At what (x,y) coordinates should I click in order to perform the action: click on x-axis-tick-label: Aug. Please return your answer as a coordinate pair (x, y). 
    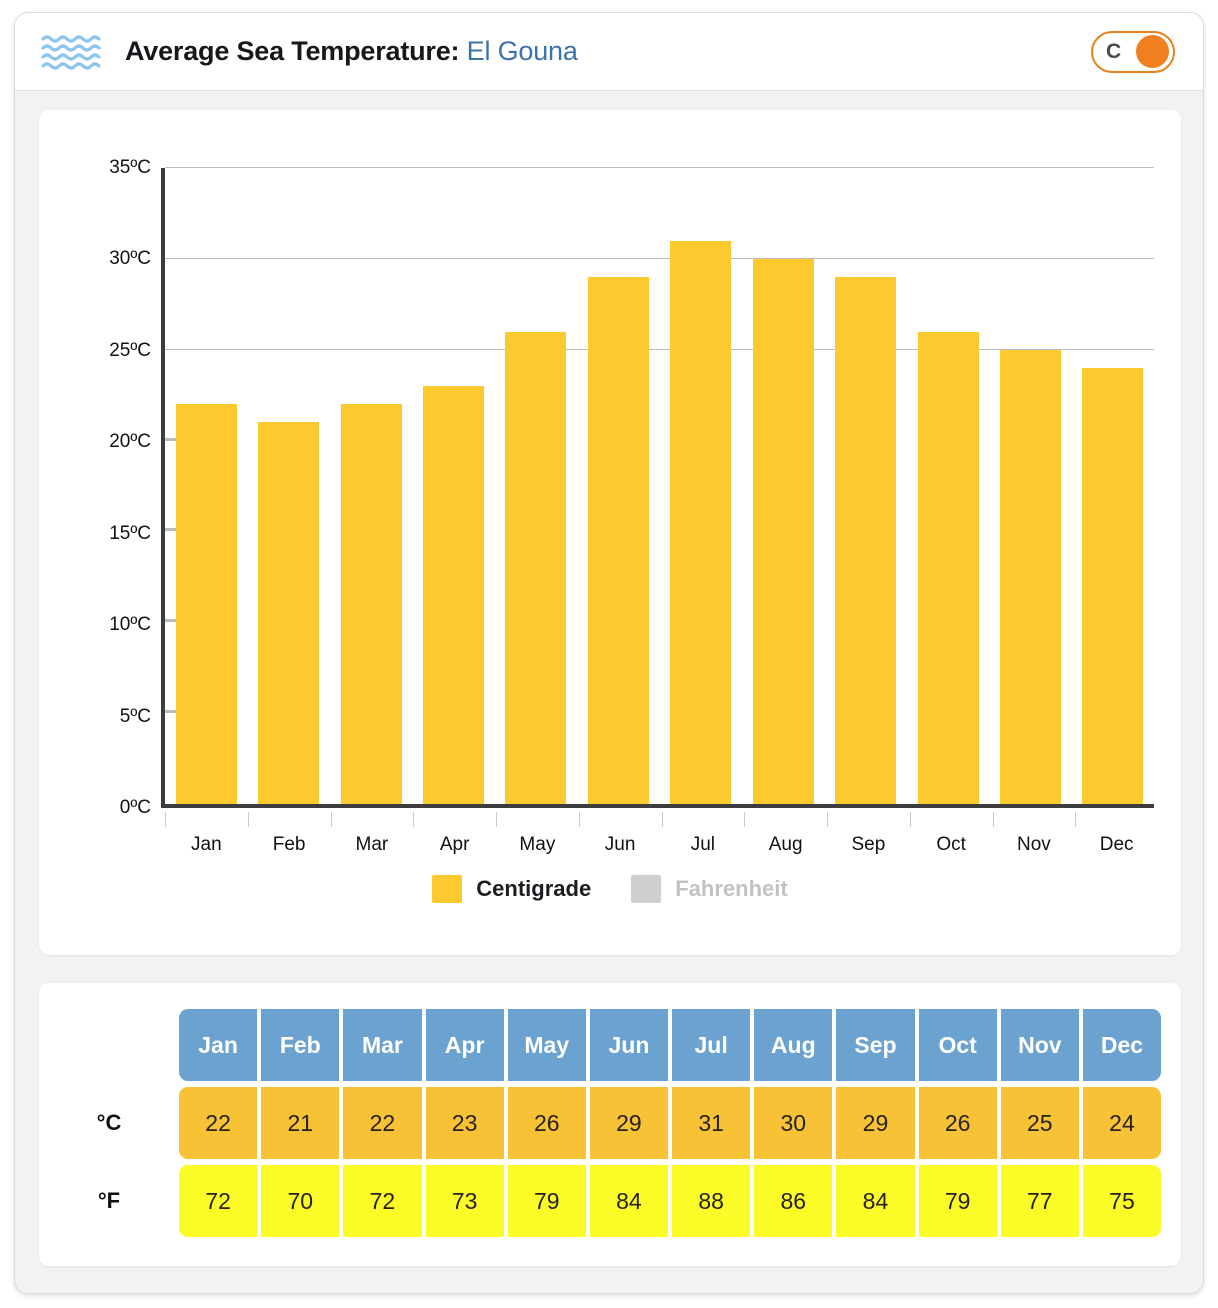
    Looking at the image, I should click on (785, 844).